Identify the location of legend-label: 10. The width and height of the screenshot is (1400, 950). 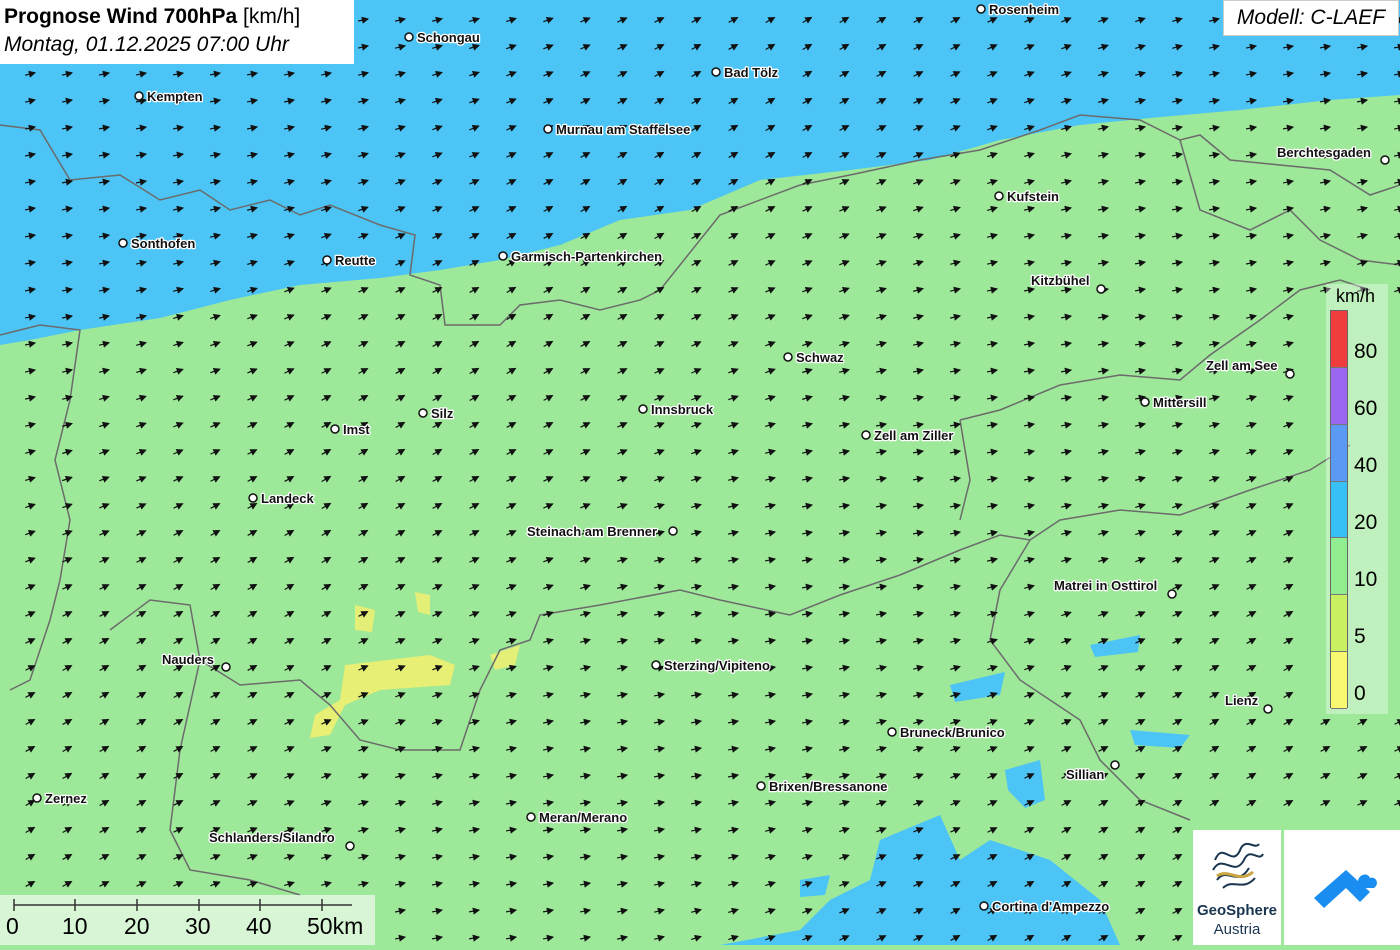
(1366, 579).